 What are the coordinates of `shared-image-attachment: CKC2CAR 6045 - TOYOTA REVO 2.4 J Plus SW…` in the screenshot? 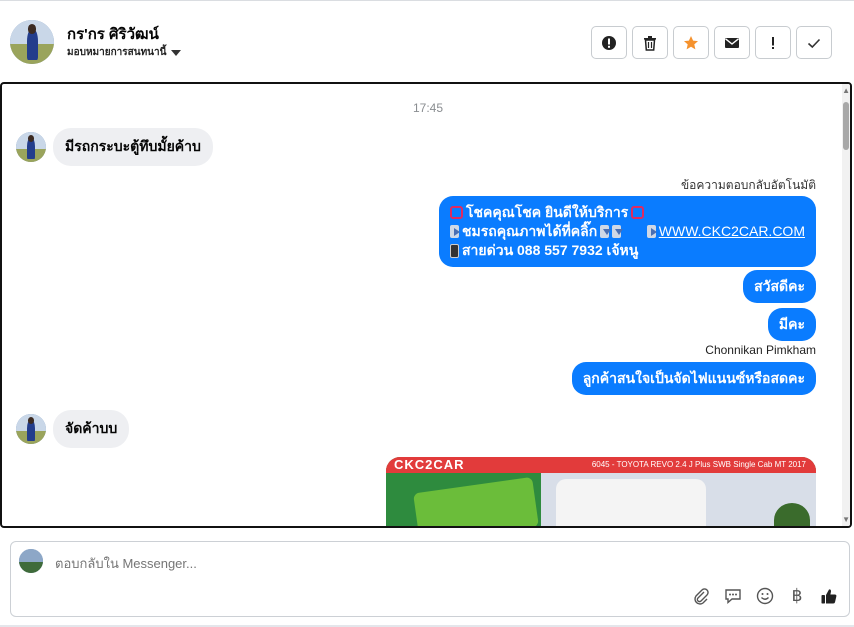 It's located at (601, 491).